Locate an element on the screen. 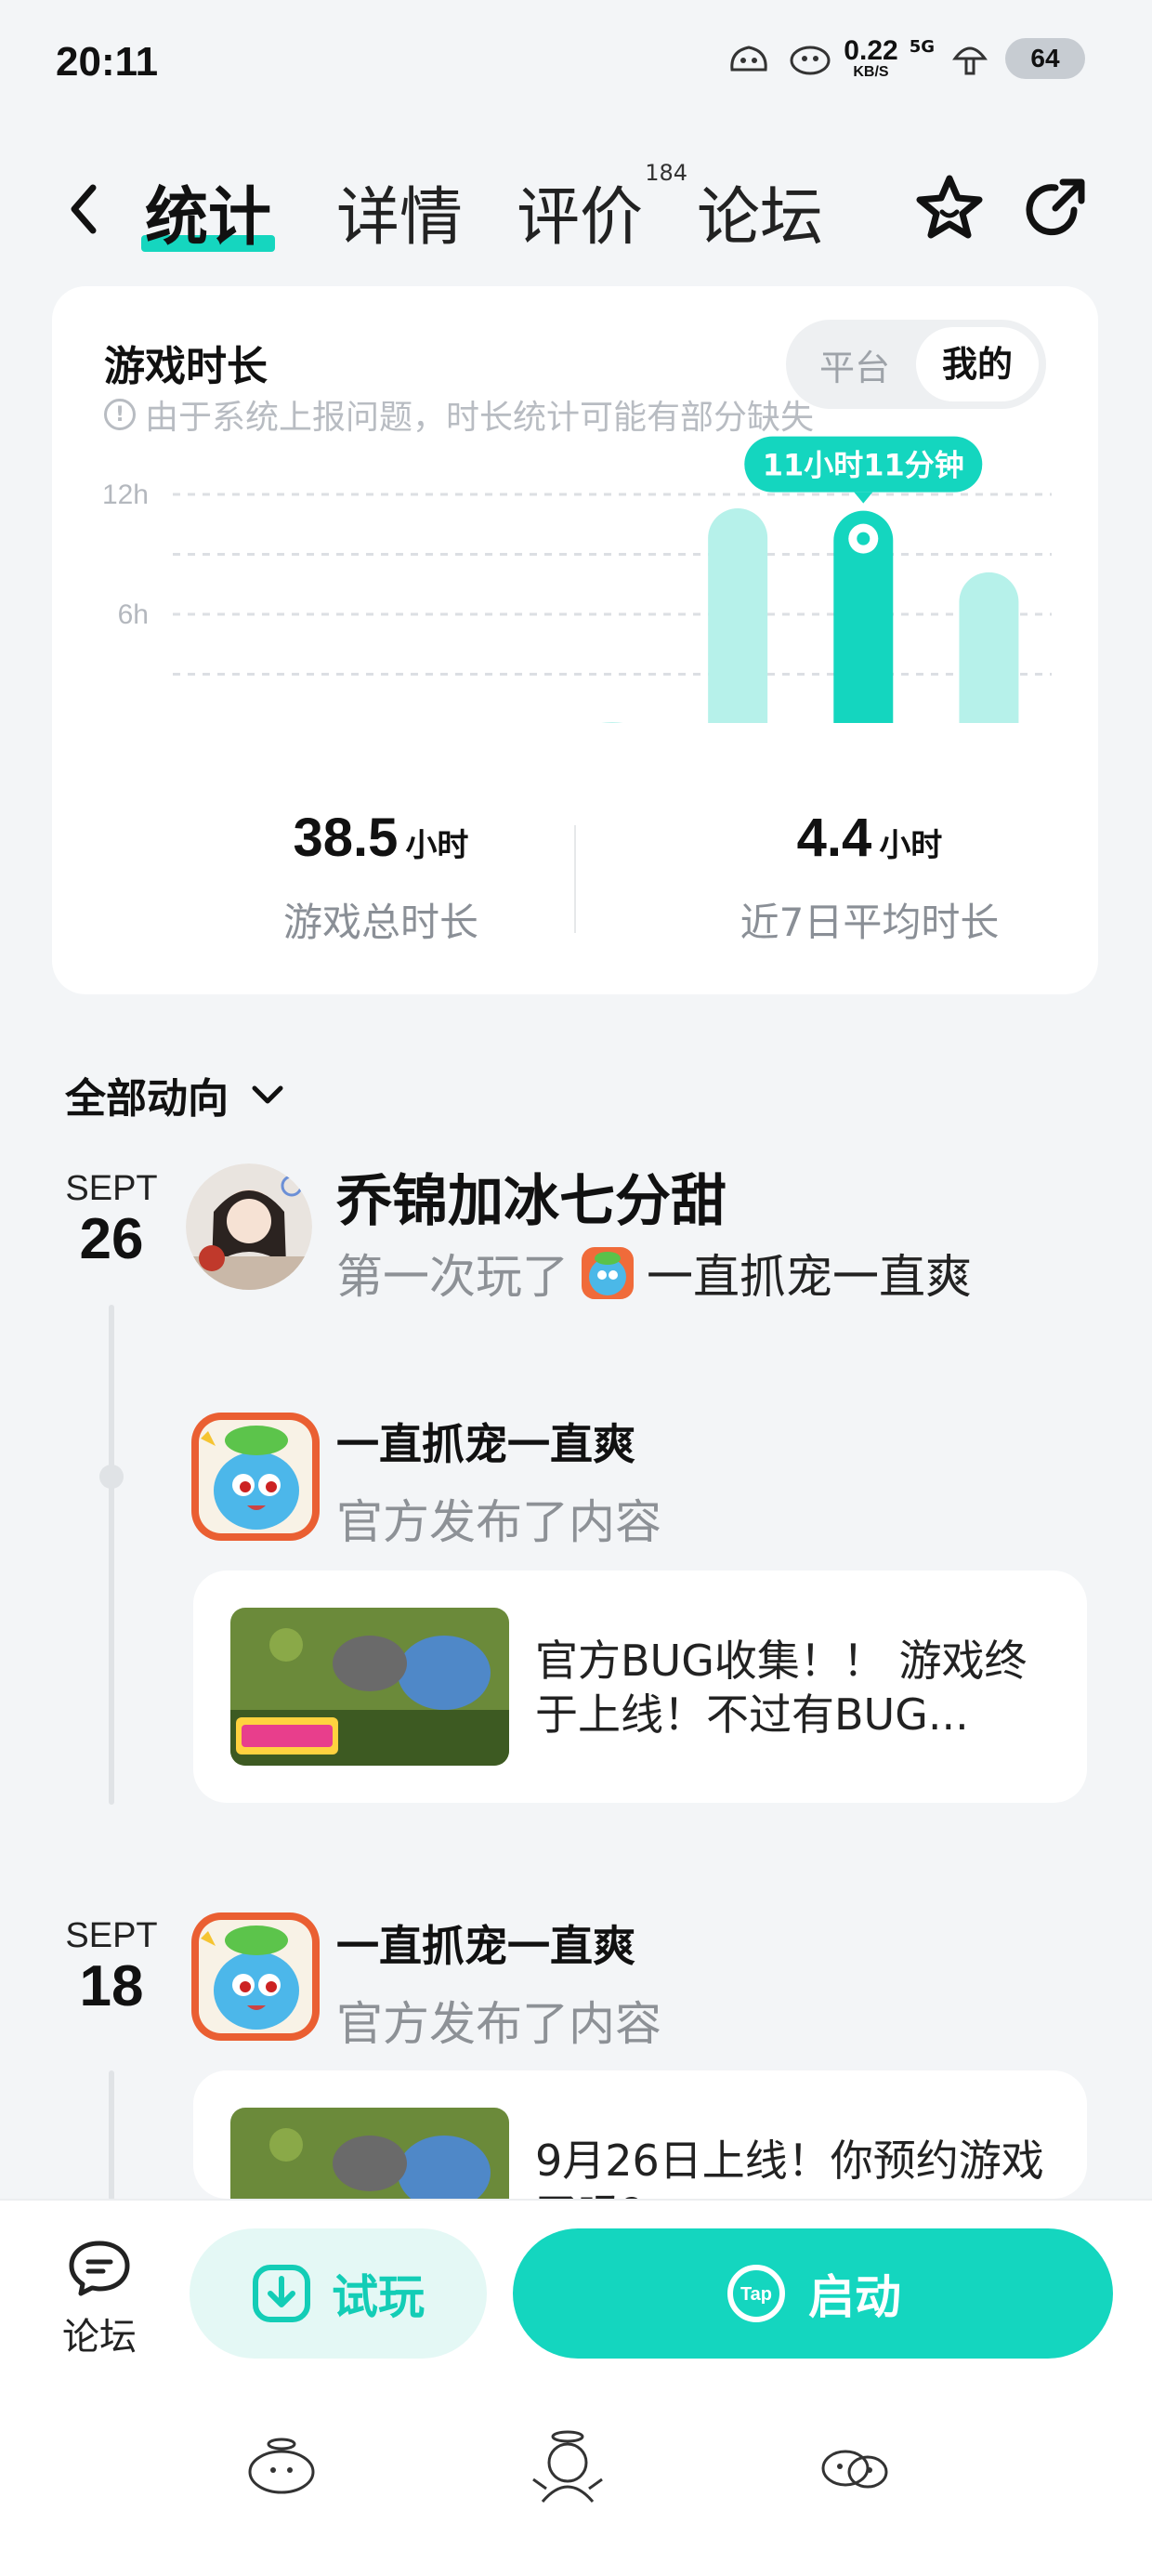 This screenshot has width=1152, height=2576. chat-bubble-icon is located at coordinates (99, 2268).